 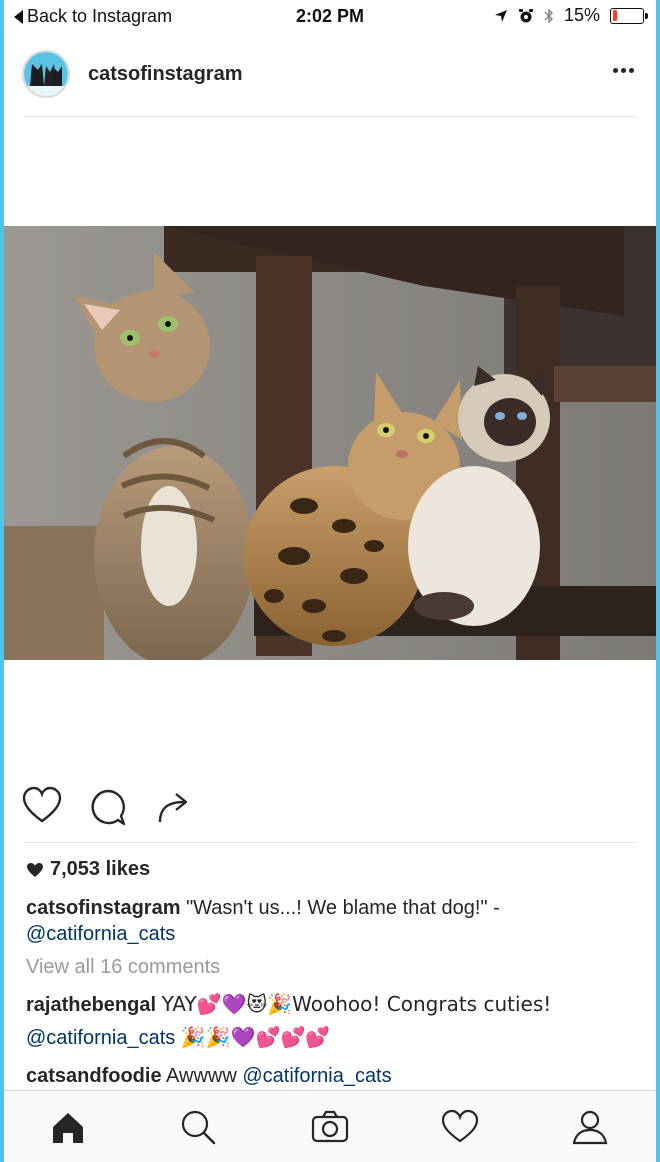 I want to click on bottom-tab-bar, so click(x=330, y=1126).